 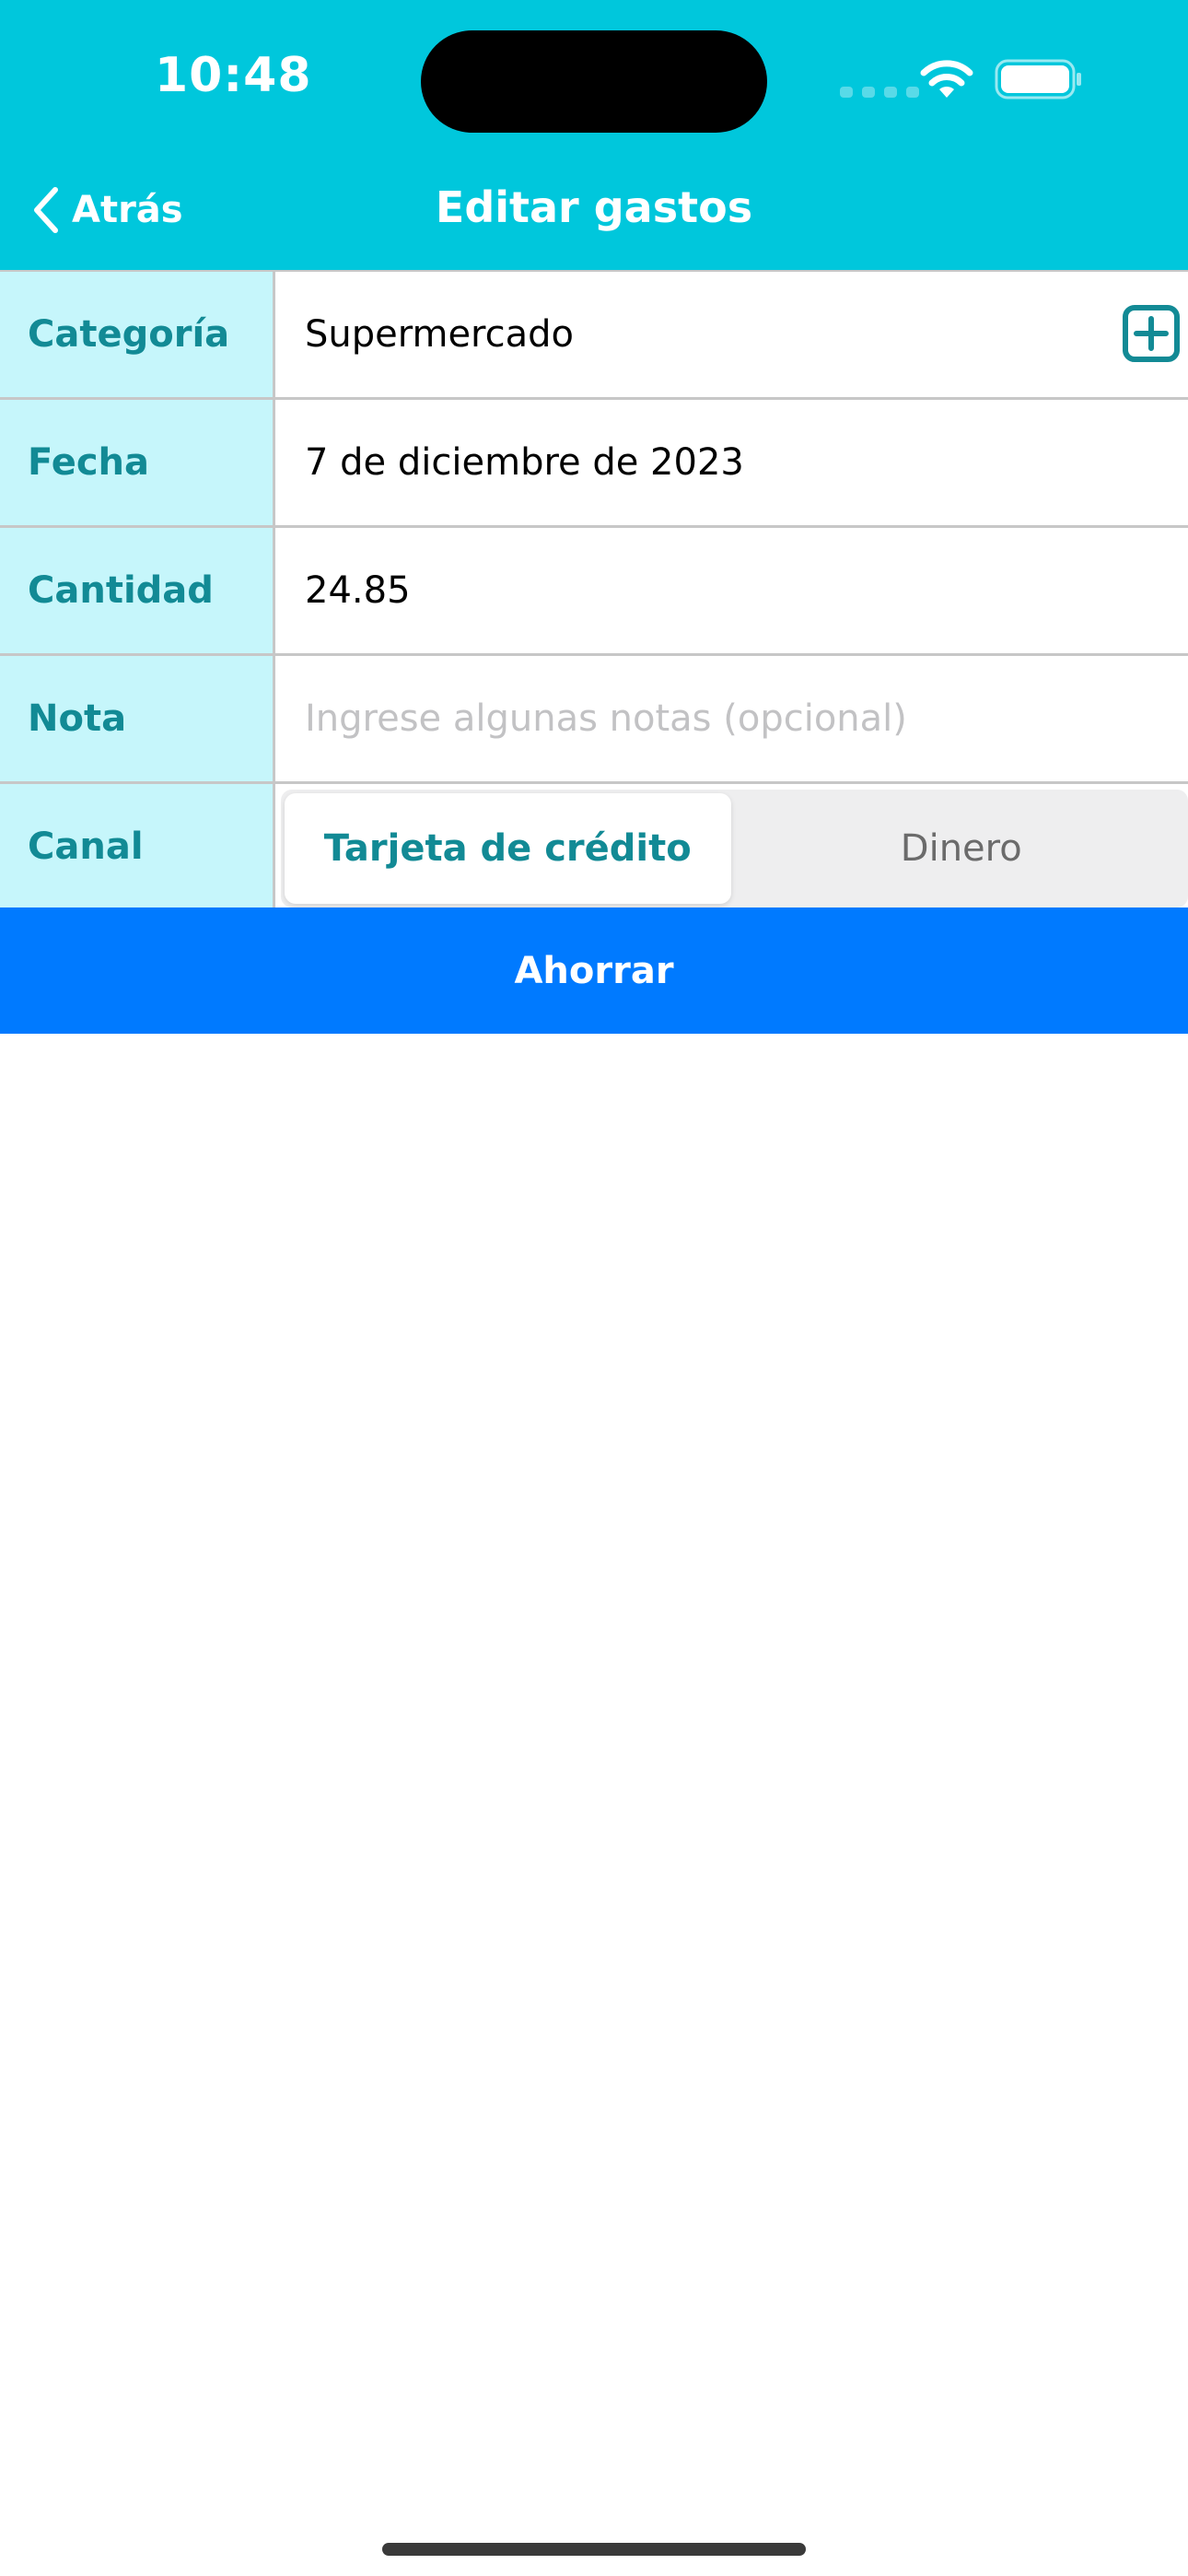 What do you see at coordinates (137, 334) in the screenshot?
I see `category-label: Categoría` at bounding box center [137, 334].